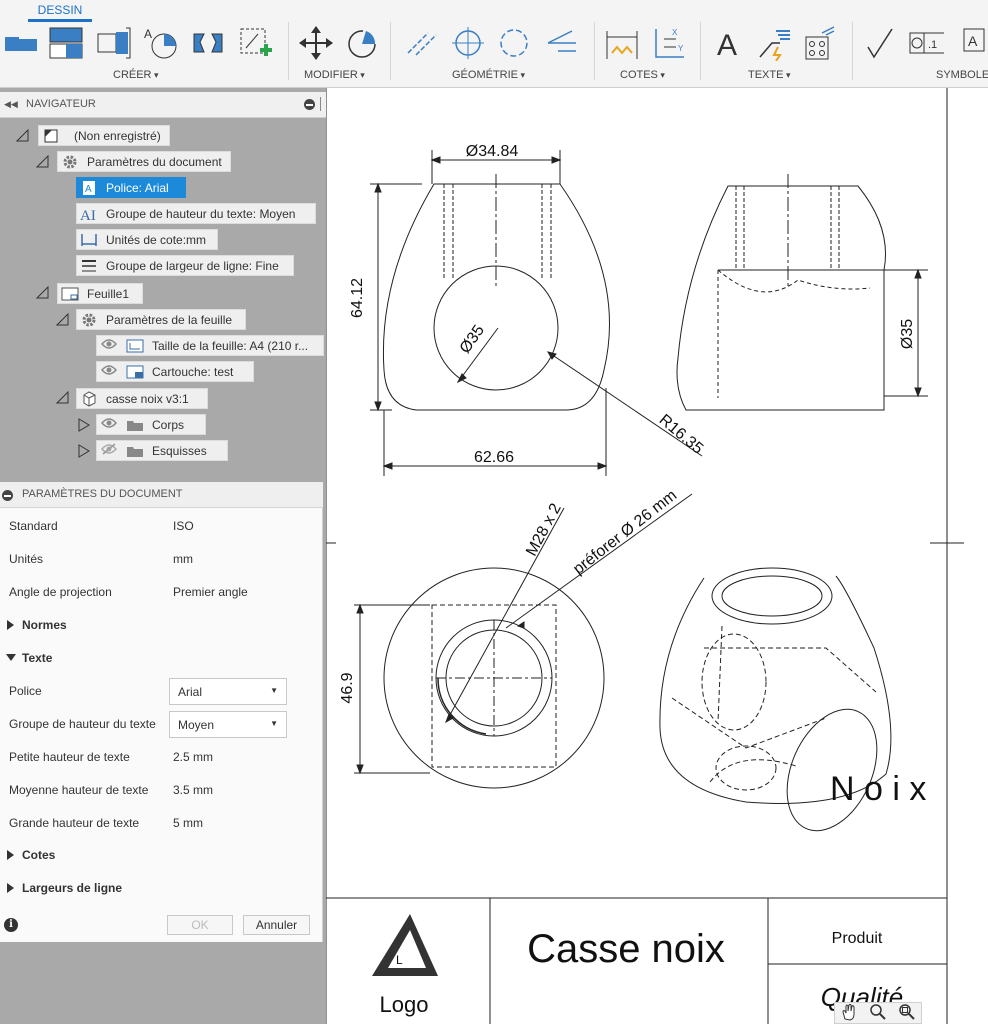 The image size is (988, 1024). Describe the element at coordinates (161, 888) in the screenshot. I see `section-largeurs: Largeurs de ligne` at that location.